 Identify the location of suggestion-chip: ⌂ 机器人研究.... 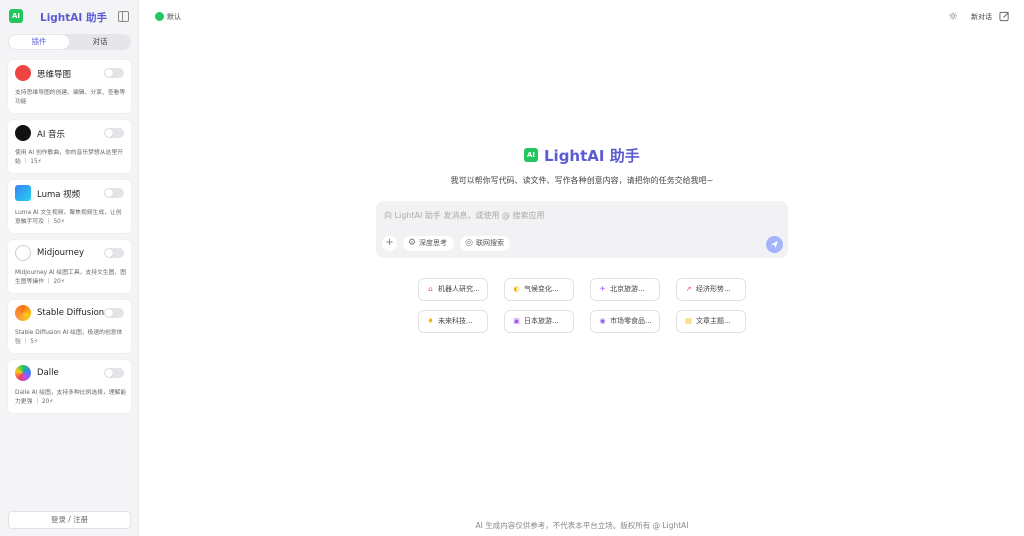
(453, 289).